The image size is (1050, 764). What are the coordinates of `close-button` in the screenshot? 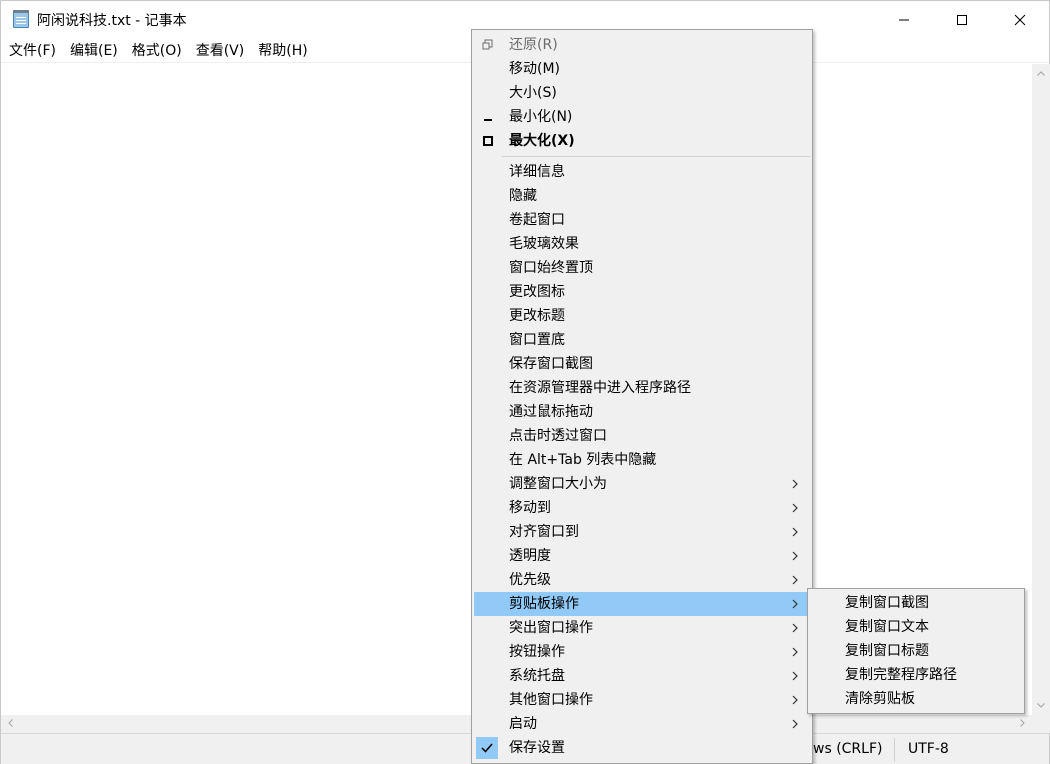 It's located at (1020, 20).